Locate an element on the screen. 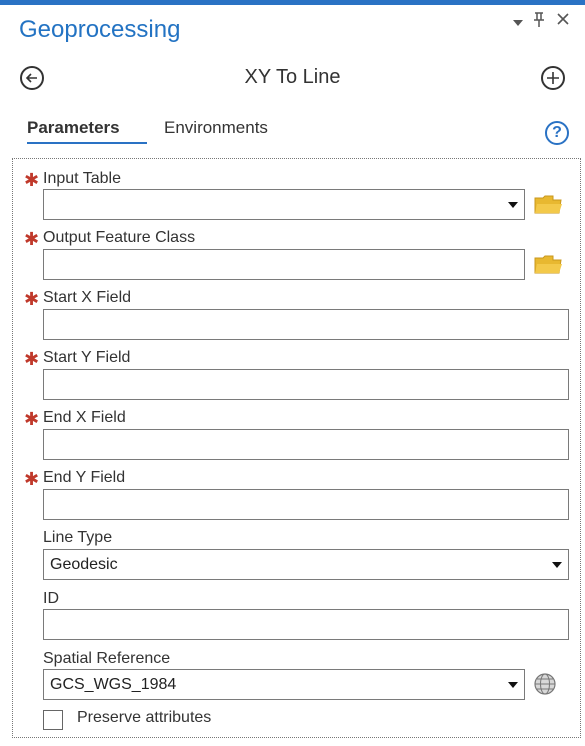 The image size is (585, 746). plus-icon is located at coordinates (553, 78).